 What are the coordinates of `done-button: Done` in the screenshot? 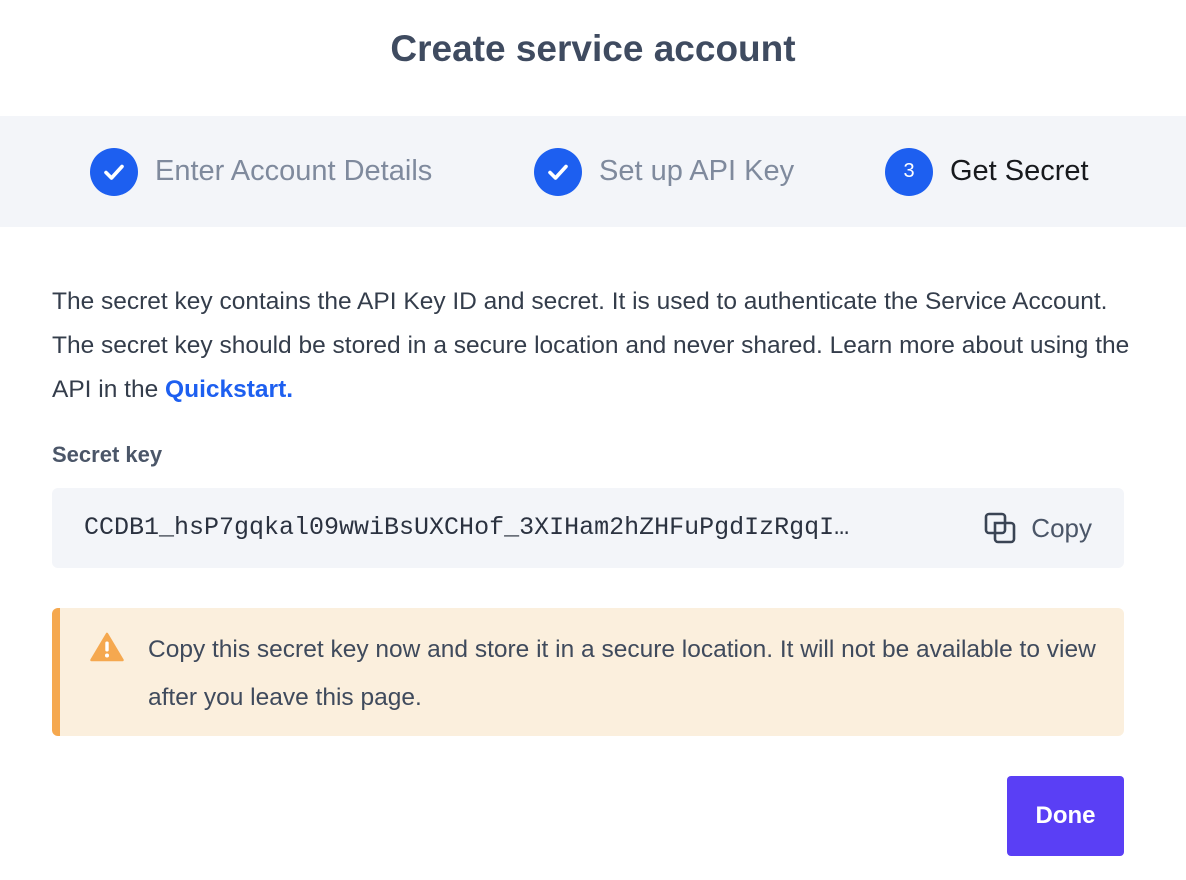 It's located at (1065, 816).